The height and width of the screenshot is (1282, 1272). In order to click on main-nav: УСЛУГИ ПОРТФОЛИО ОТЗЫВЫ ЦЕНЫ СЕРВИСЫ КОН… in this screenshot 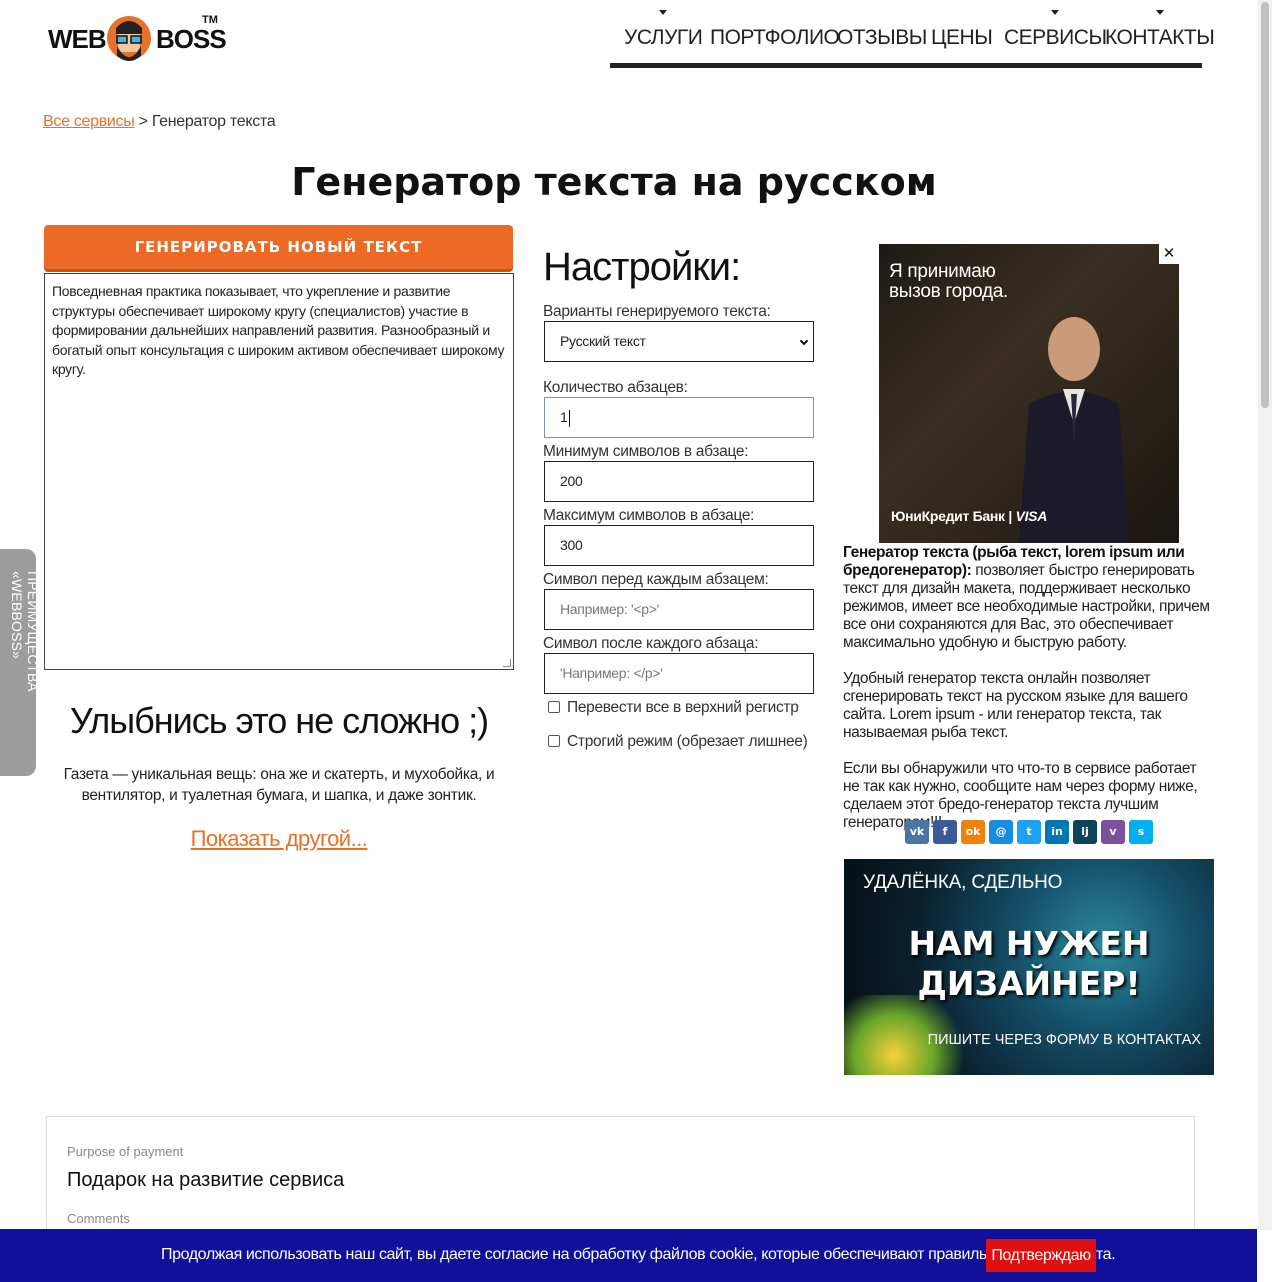, I will do `click(912, 34)`.